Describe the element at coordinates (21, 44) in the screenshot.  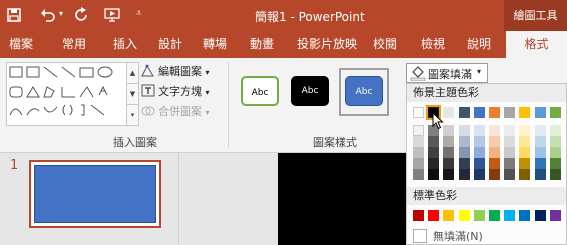
I see `tab-file: 檔案` at that location.